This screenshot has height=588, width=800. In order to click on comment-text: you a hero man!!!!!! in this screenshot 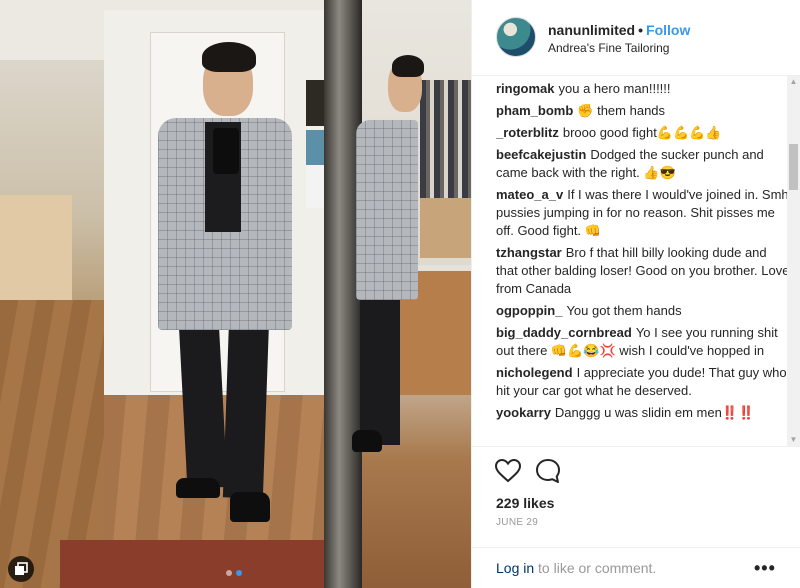, I will do `click(614, 88)`.